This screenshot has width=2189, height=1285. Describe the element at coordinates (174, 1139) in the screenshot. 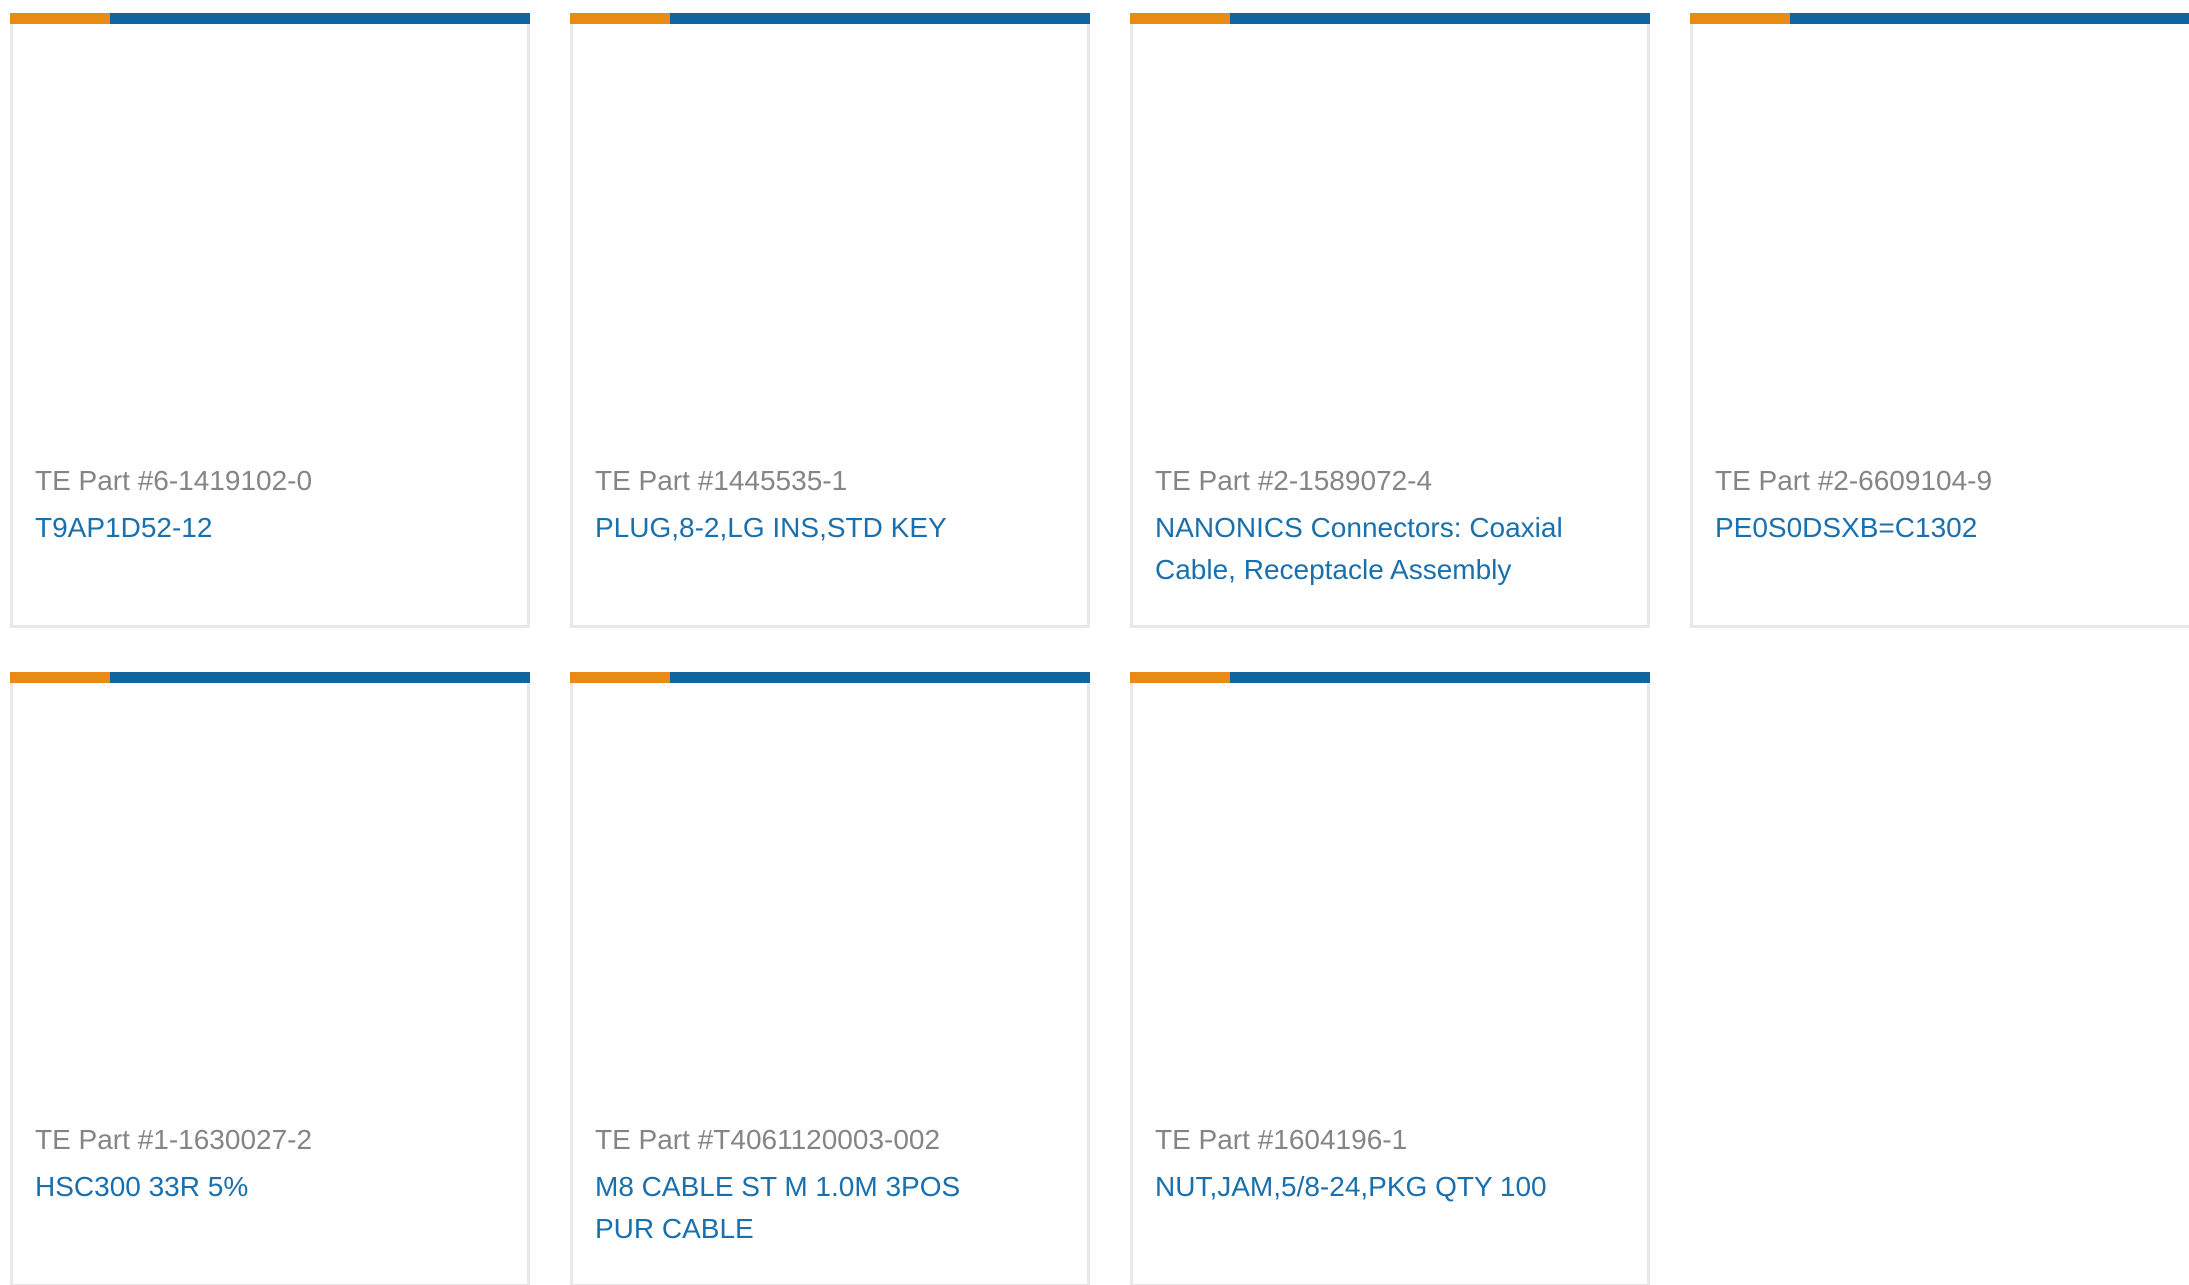

I see `part-number: TE Part #1-1630027-2` at that location.